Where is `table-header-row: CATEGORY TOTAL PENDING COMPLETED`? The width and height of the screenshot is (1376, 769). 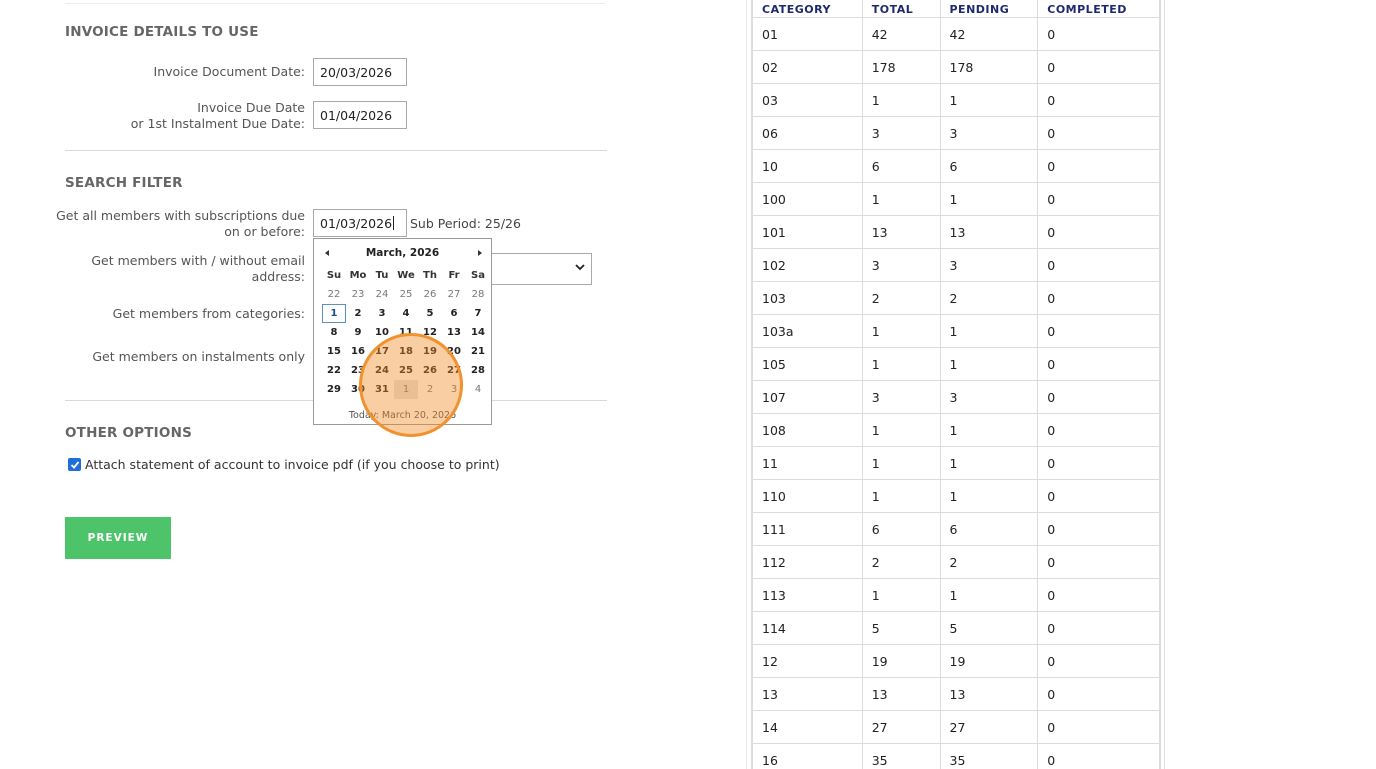 table-header-row: CATEGORY TOTAL PENDING COMPLETED is located at coordinates (956, 9).